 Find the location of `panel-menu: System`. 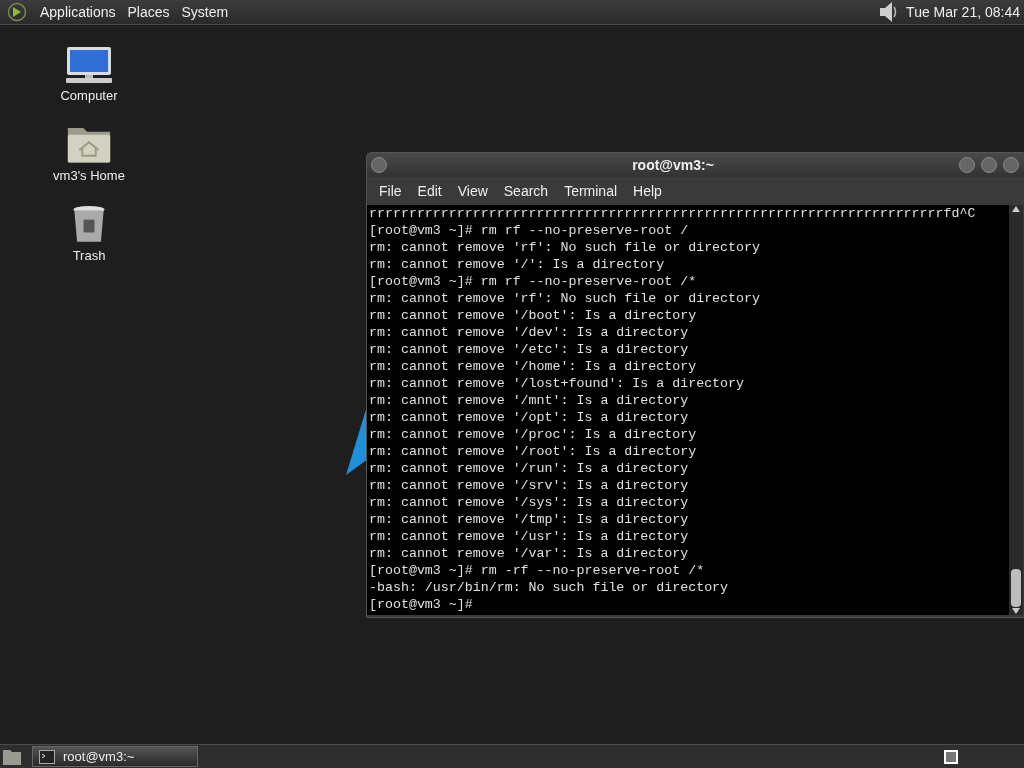

panel-menu: System is located at coordinates (205, 12).